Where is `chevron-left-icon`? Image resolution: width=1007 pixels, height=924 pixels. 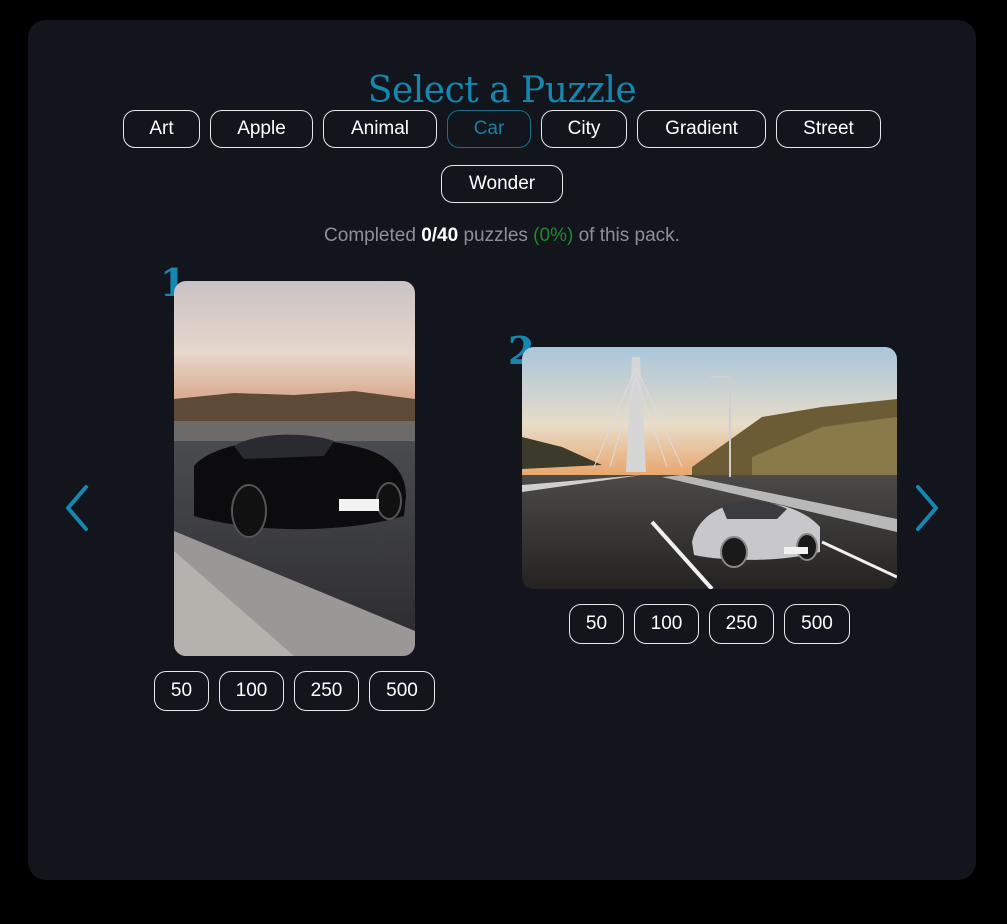 chevron-left-icon is located at coordinates (77, 508).